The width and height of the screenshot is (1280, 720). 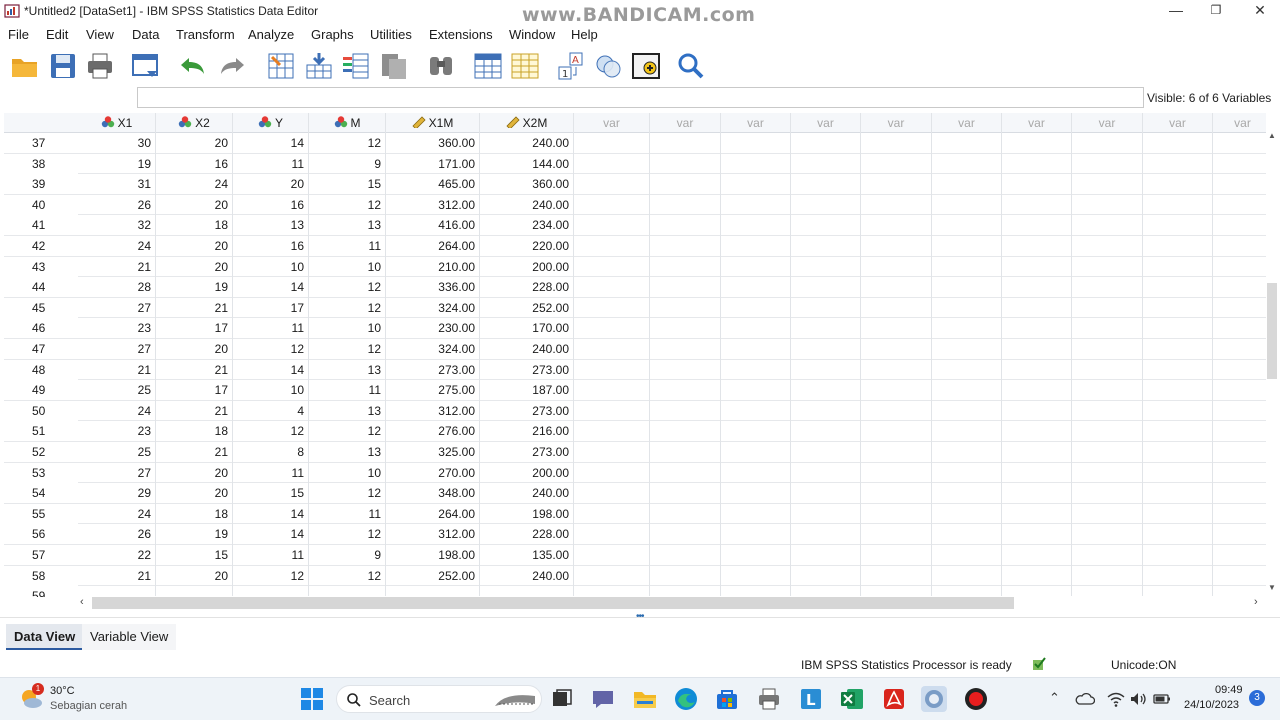 What do you see at coordinates (433, 493) in the screenshot?
I see `data-cell: 348.00` at bounding box center [433, 493].